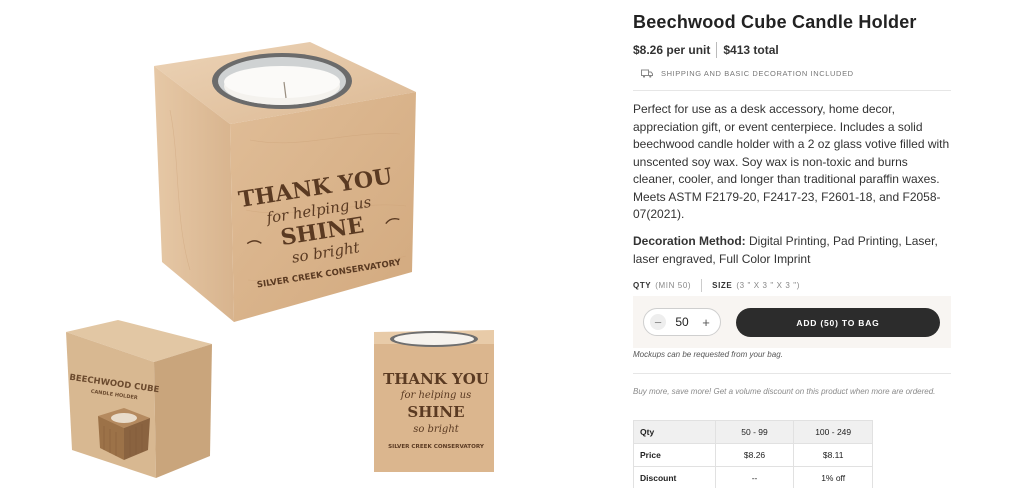 The width and height of the screenshot is (1024, 488). What do you see at coordinates (833, 432) in the screenshot?
I see `table-cell: 100 - 249` at bounding box center [833, 432].